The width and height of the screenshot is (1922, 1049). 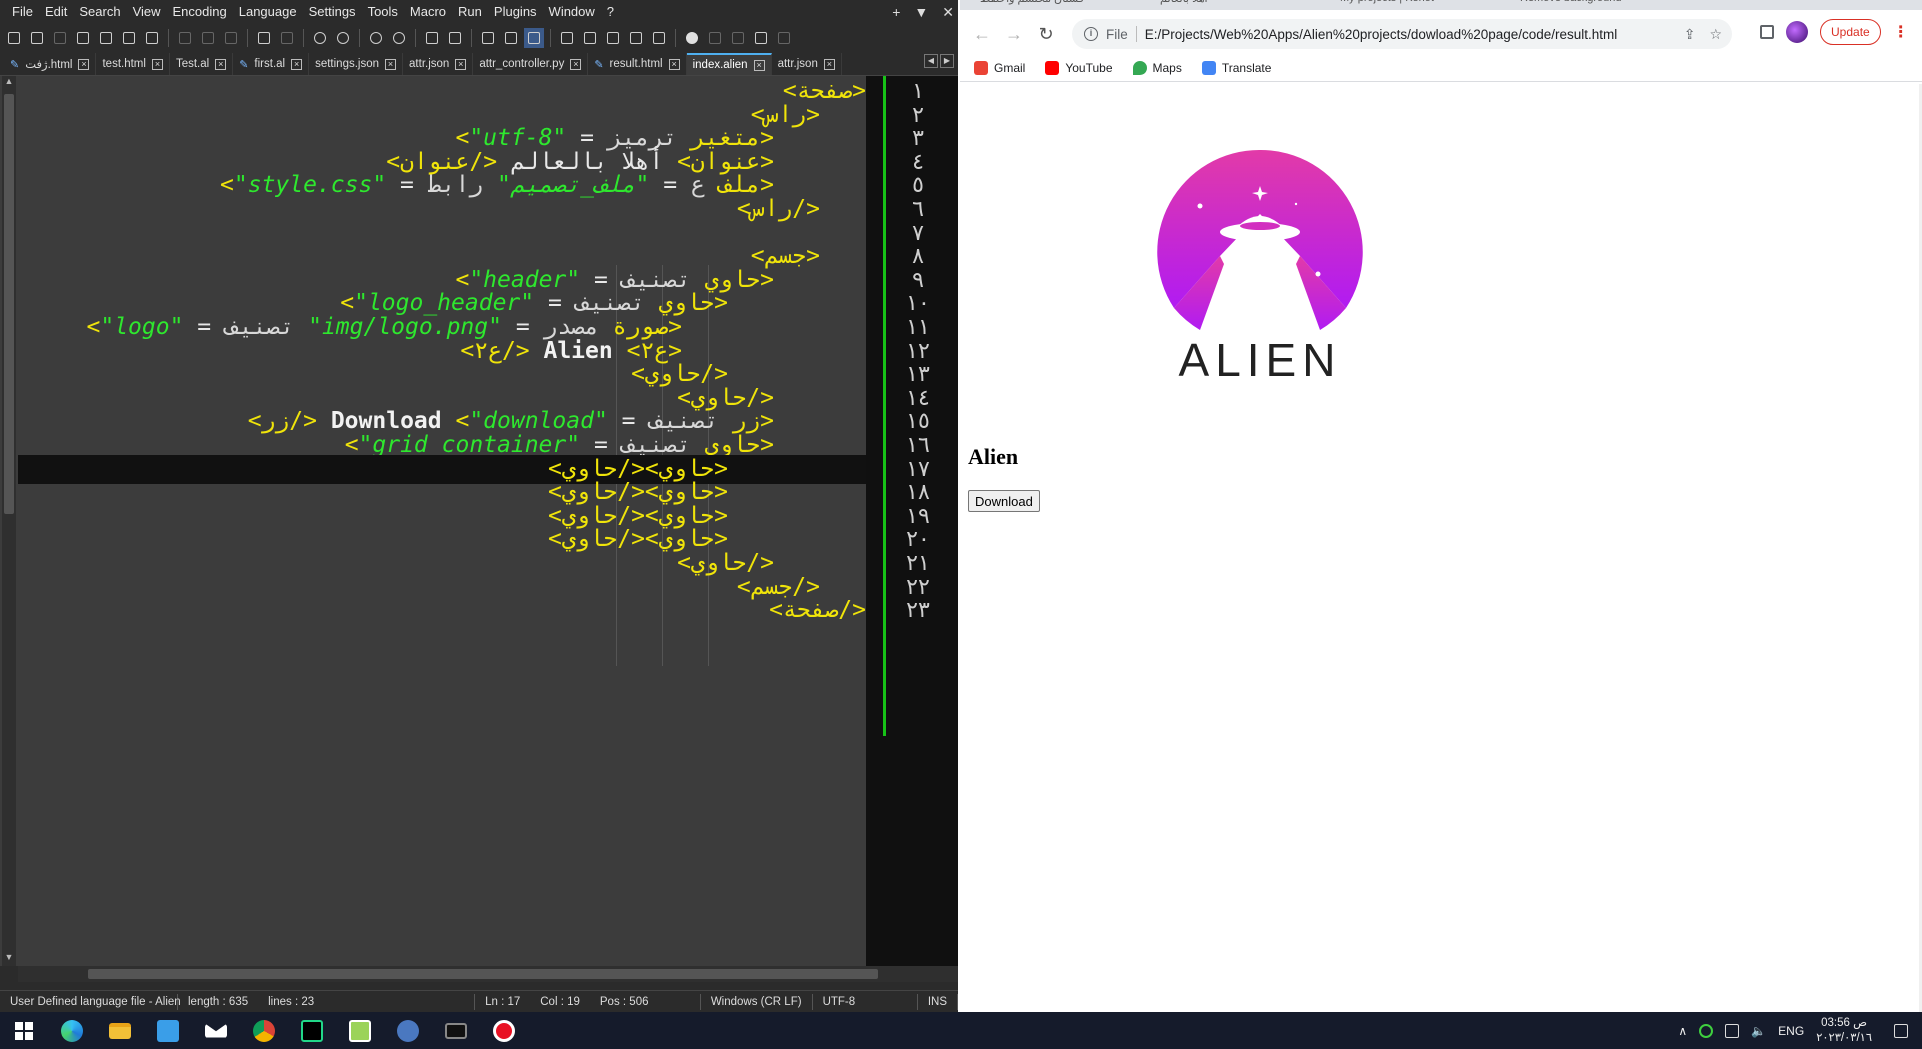 What do you see at coordinates (428, 12) in the screenshot?
I see `menu-item: Macro` at bounding box center [428, 12].